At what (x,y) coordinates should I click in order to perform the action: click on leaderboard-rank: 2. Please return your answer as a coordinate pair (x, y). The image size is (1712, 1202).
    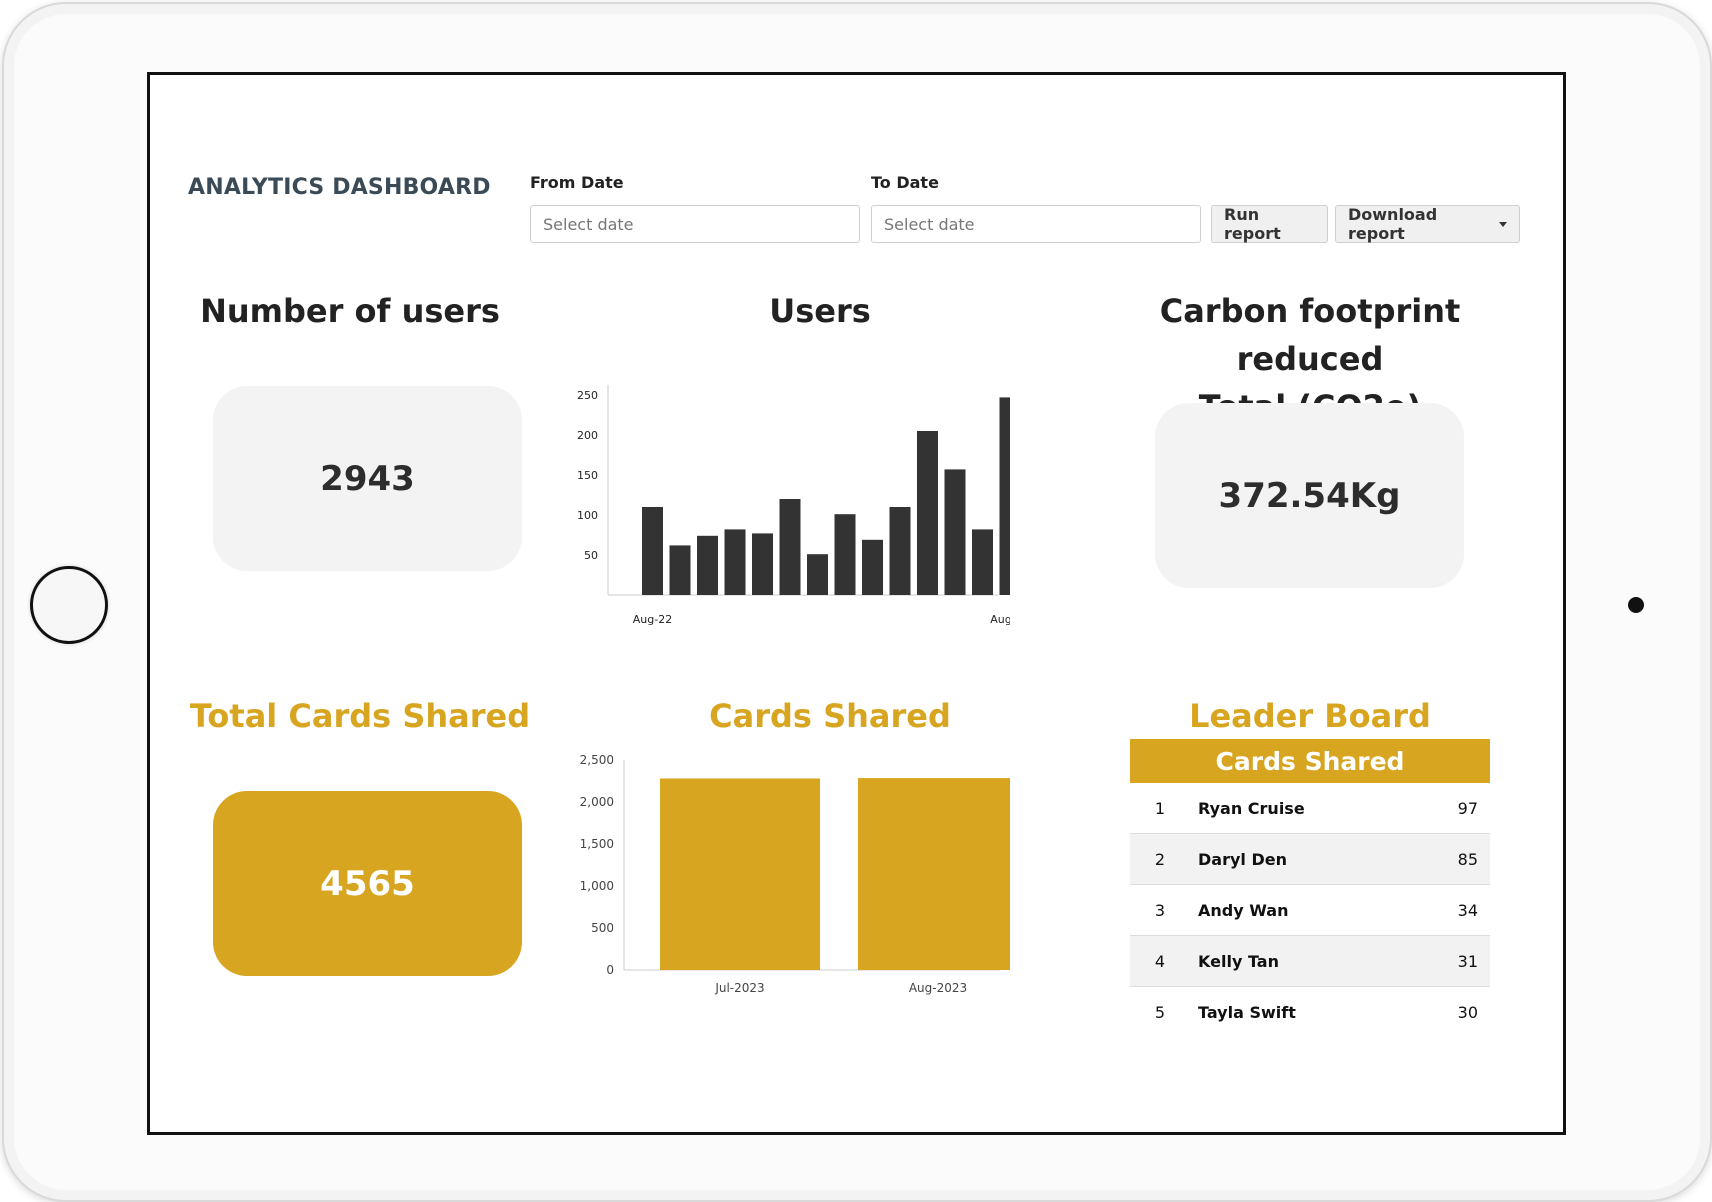
    Looking at the image, I should click on (1160, 859).